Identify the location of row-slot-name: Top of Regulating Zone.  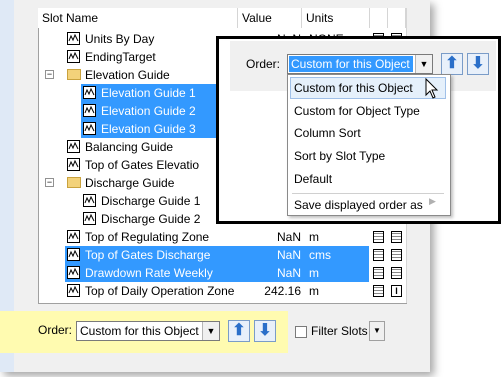
(147, 237).